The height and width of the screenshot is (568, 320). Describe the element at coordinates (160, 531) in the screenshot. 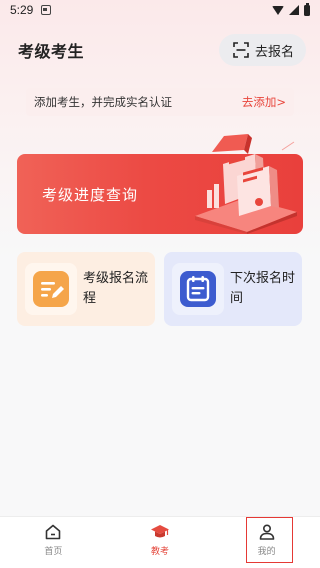

I see `graduation-cap-icon` at that location.